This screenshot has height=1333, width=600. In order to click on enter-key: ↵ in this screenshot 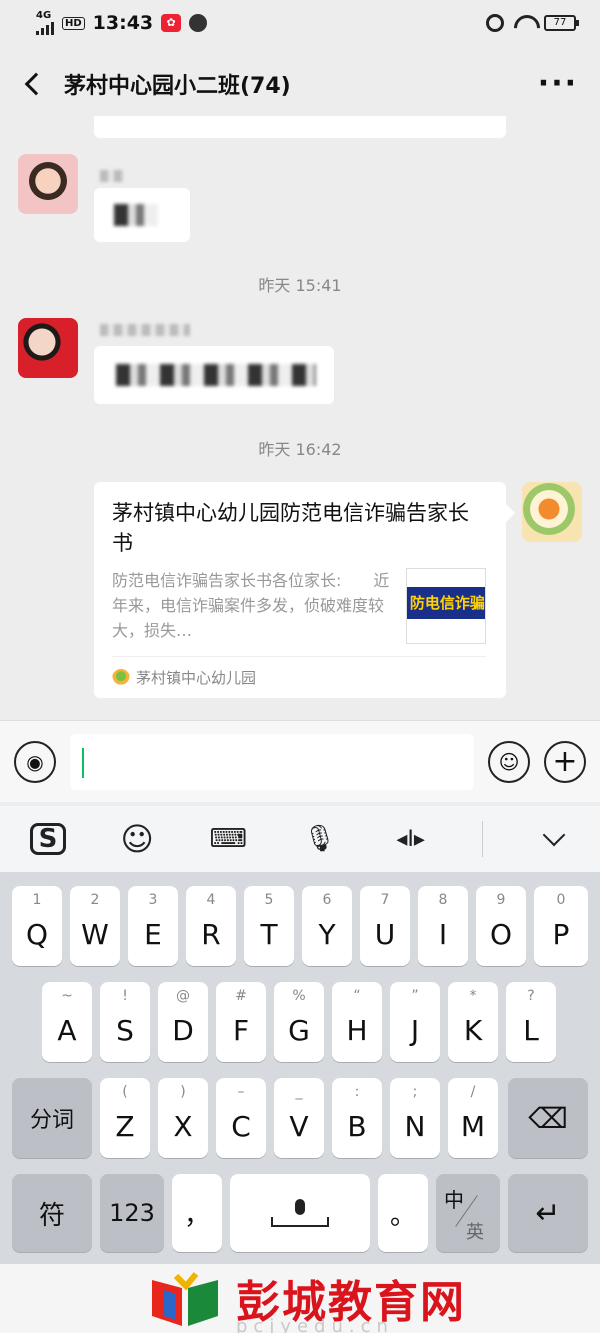, I will do `click(548, 1213)`.